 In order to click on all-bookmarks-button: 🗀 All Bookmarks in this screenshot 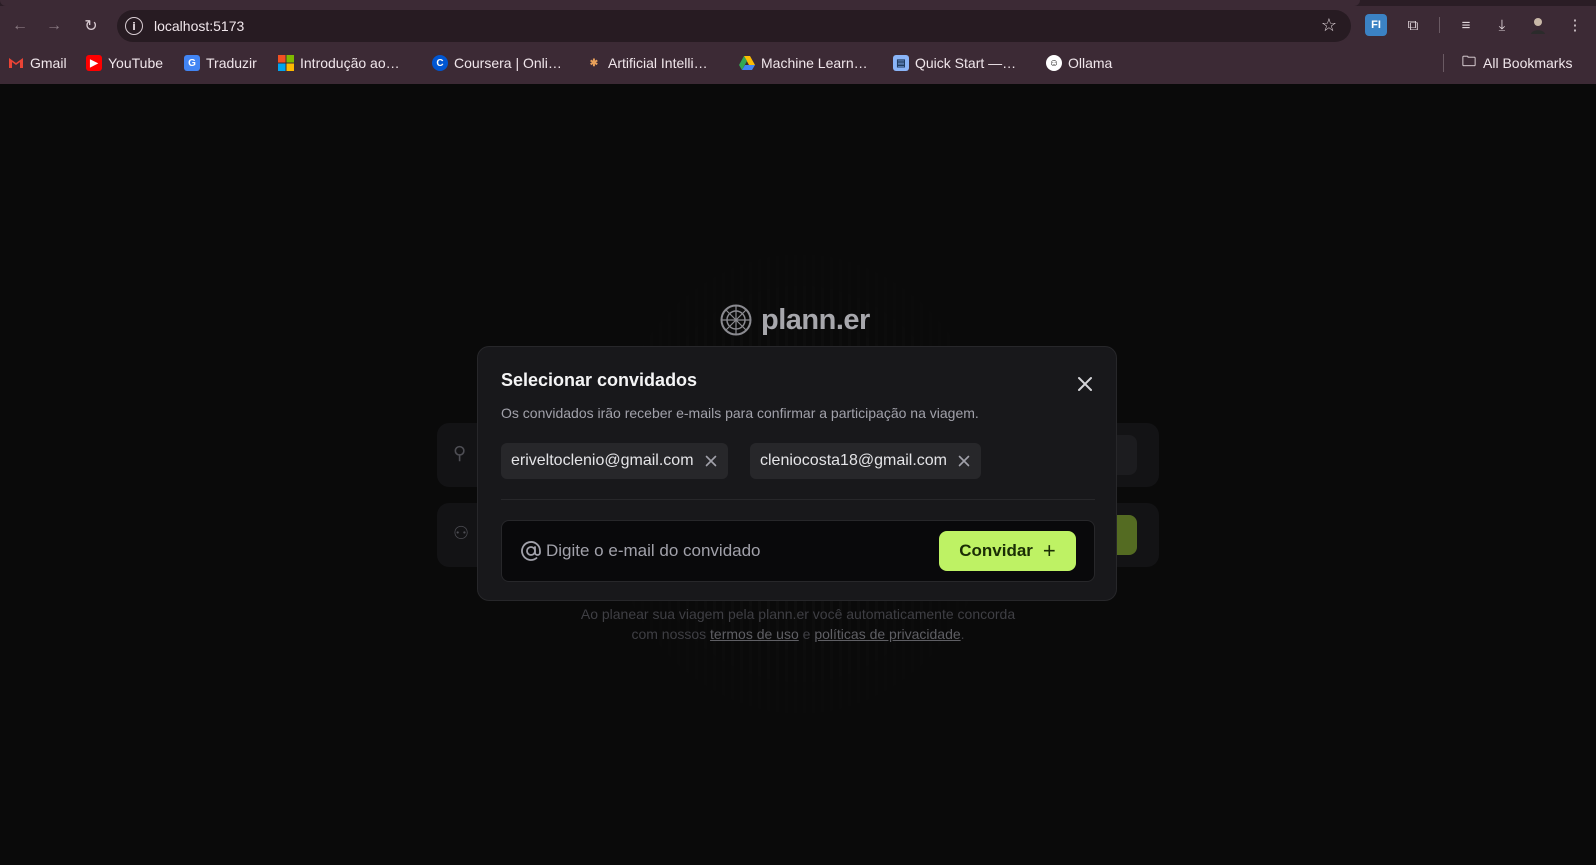, I will do `click(1516, 63)`.